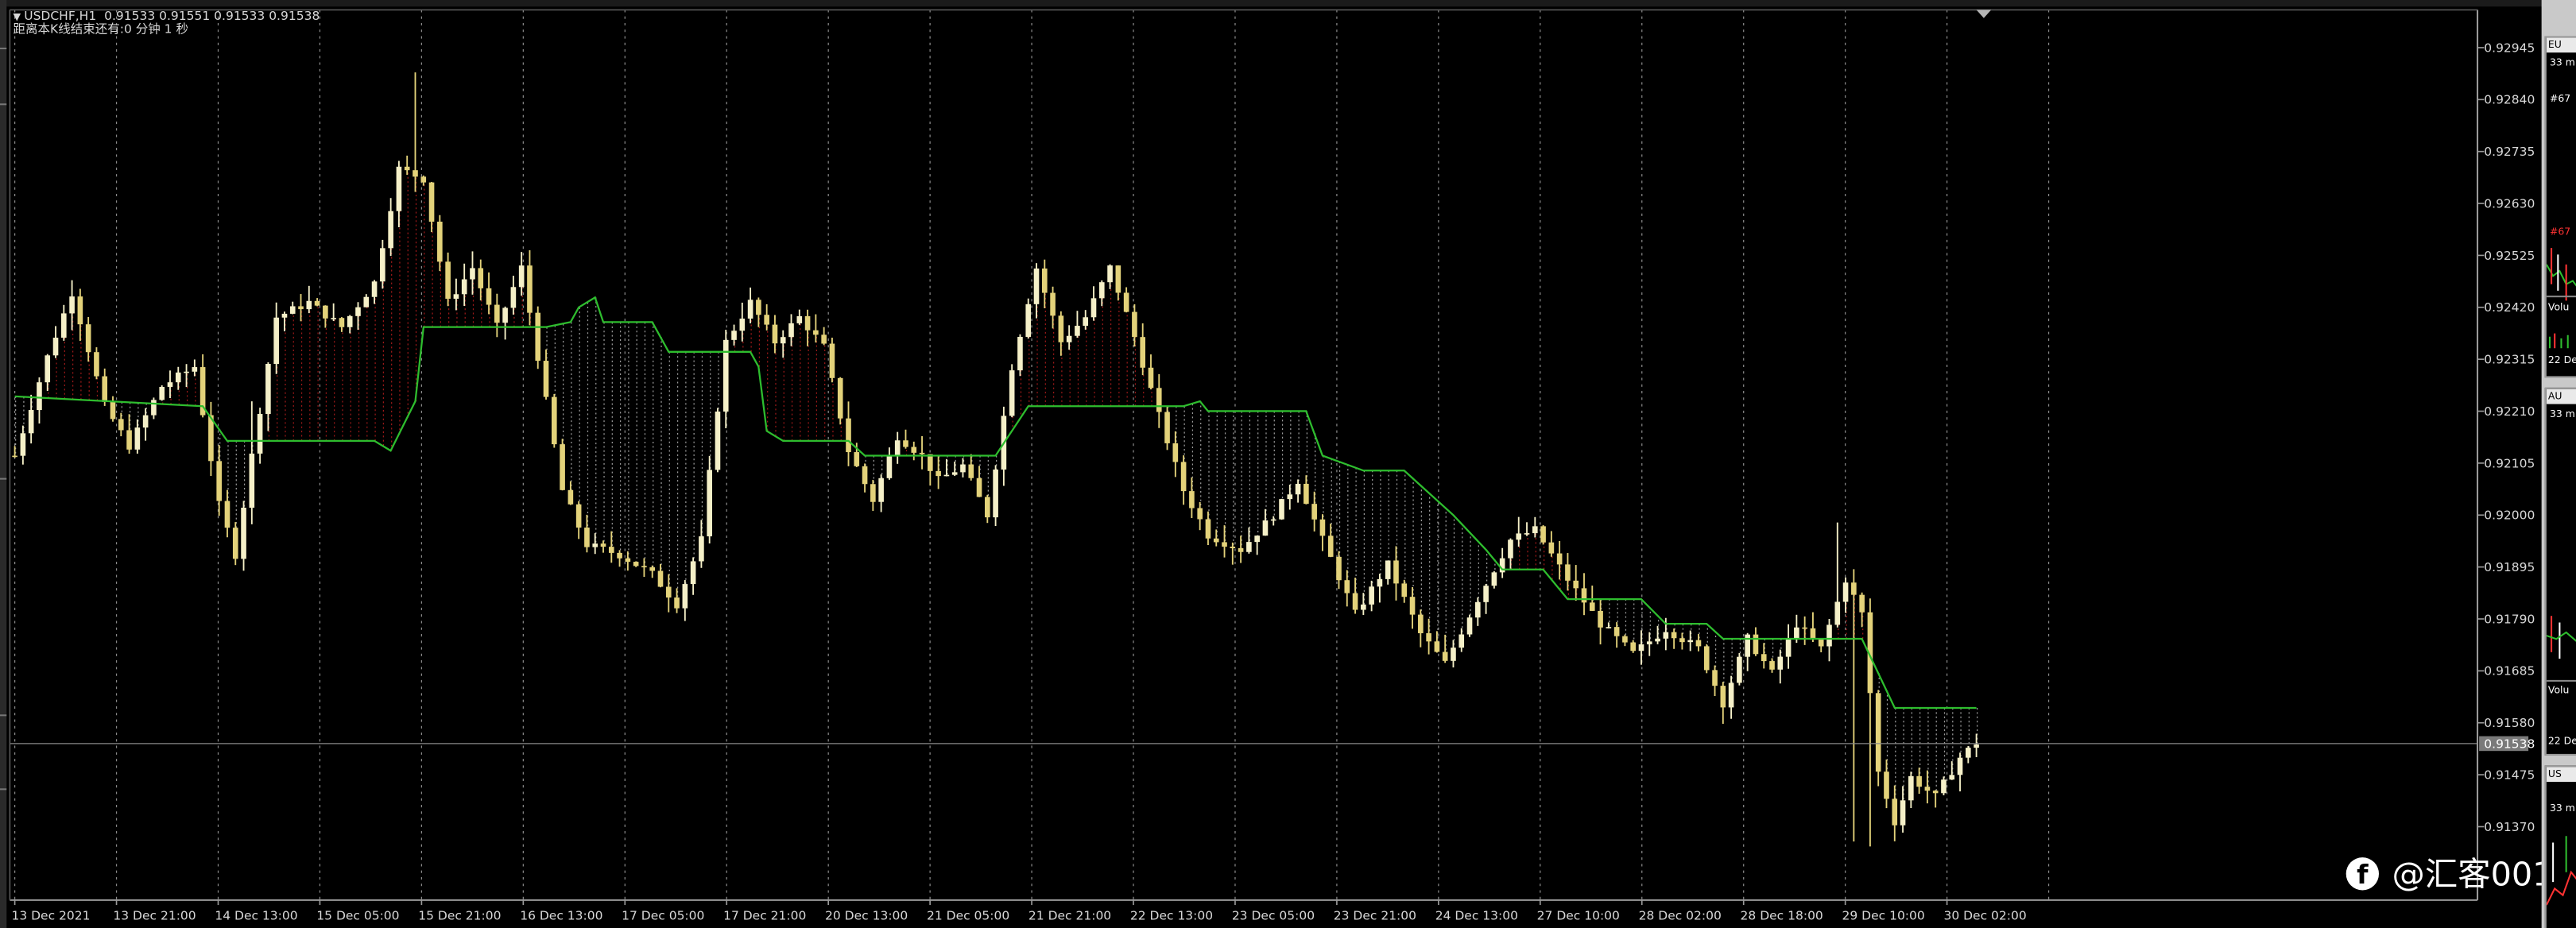 The height and width of the screenshot is (928, 2576). Describe the element at coordinates (154, 916) in the screenshot. I see `x-tick-label: 13 Dec 21:00` at that location.